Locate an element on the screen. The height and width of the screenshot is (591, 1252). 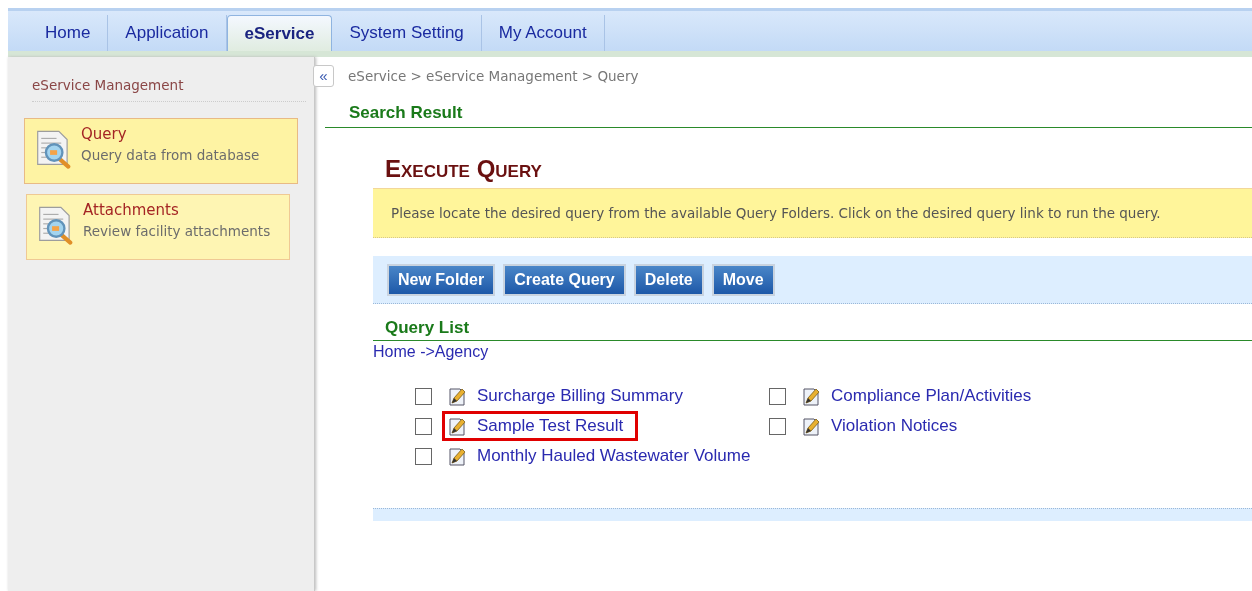
highlighted-query-link: Sample Test Result is located at coordinates (540, 426).